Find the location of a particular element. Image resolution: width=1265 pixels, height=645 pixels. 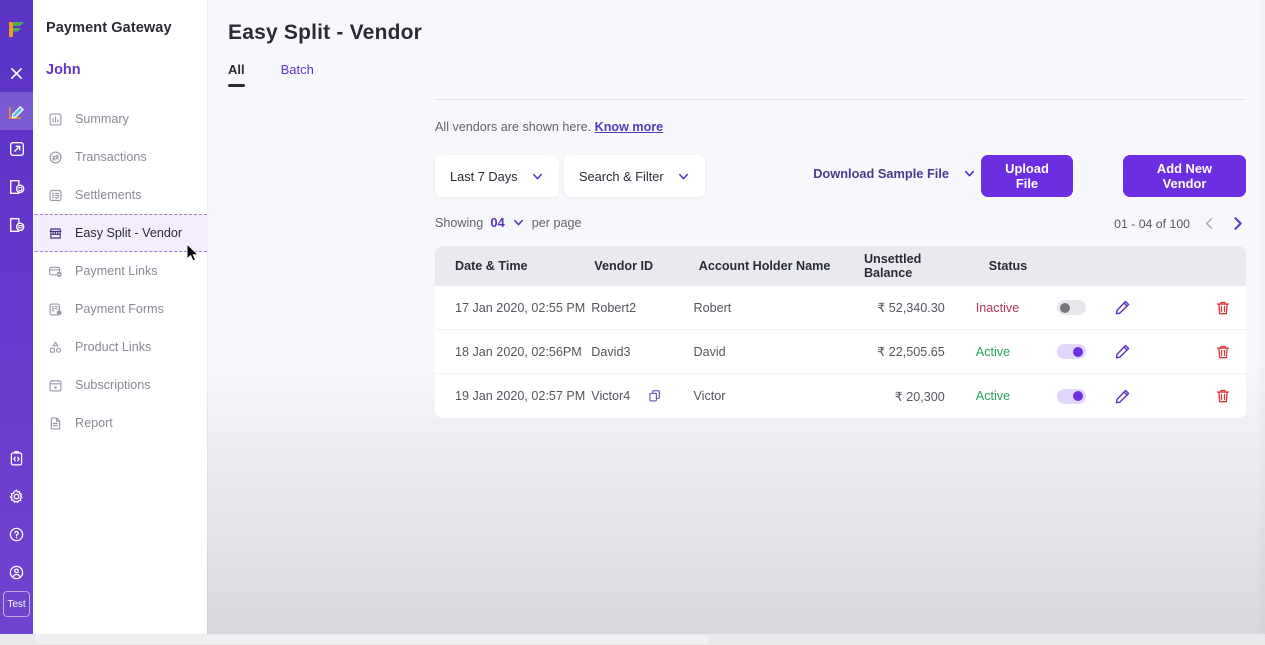

sidebar-item-label: Subscriptions is located at coordinates (113, 385).